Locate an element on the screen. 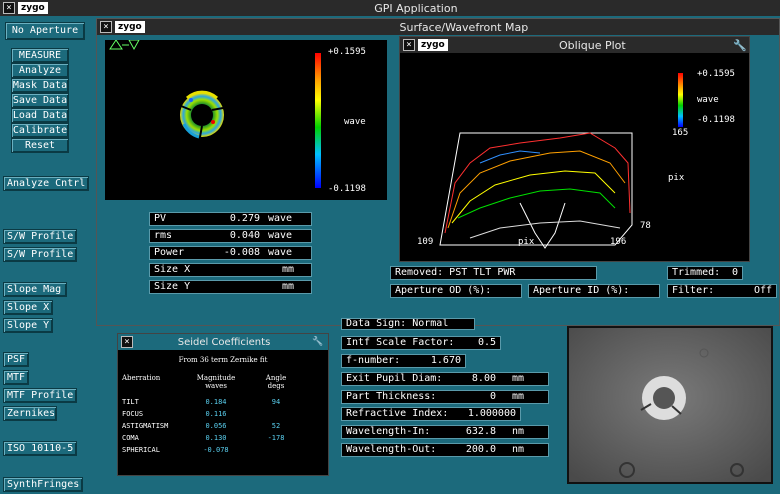 This screenshot has height=494, width=780. row-angle is located at coordinates (276, 416).